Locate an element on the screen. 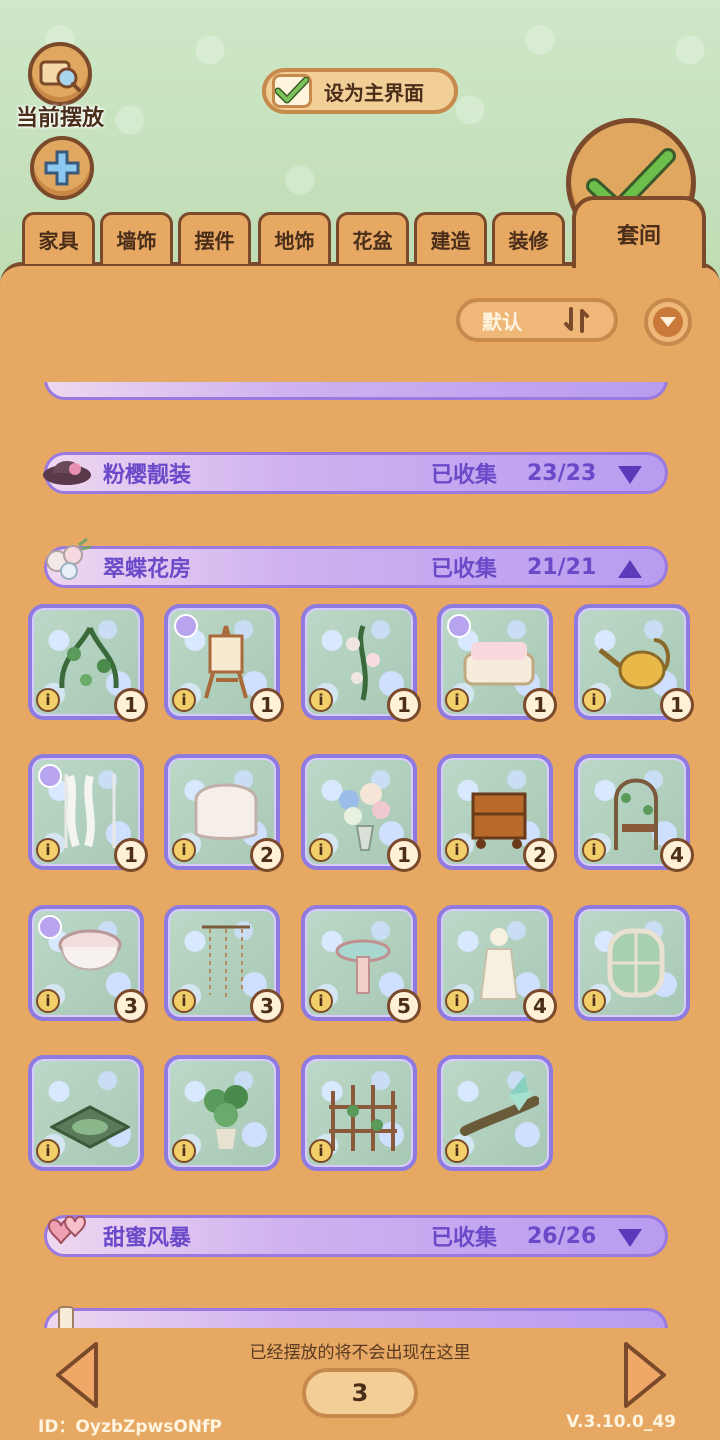  tea-cart-icon is located at coordinates (499, 820).